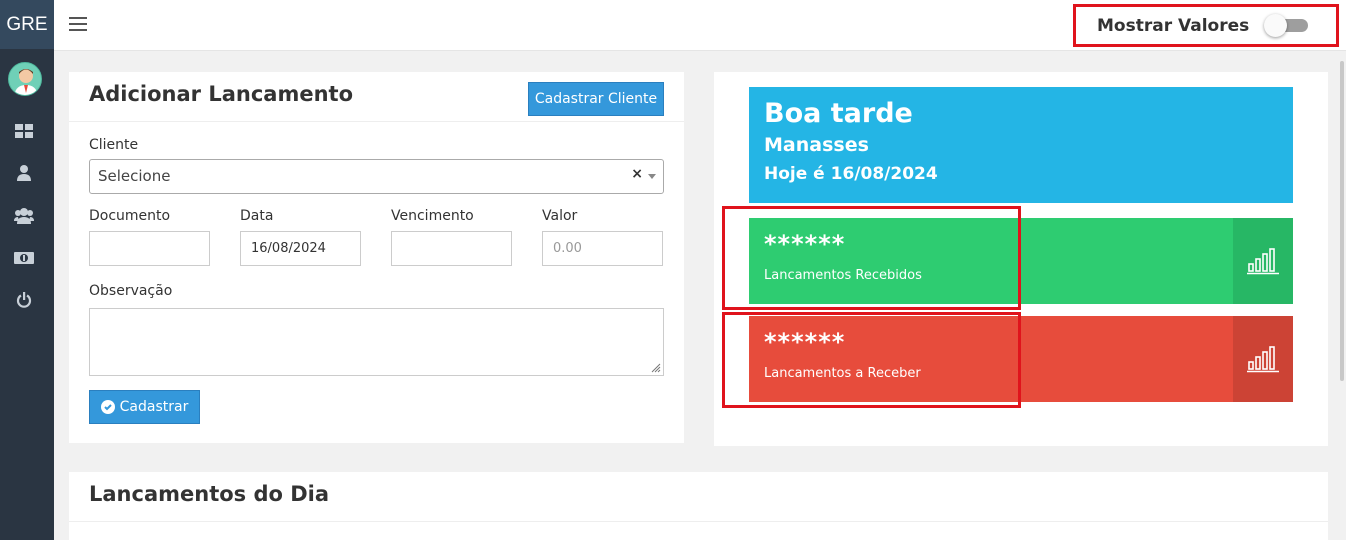 The image size is (1346, 540). I want to click on page-scrollbar, so click(1342, 295).